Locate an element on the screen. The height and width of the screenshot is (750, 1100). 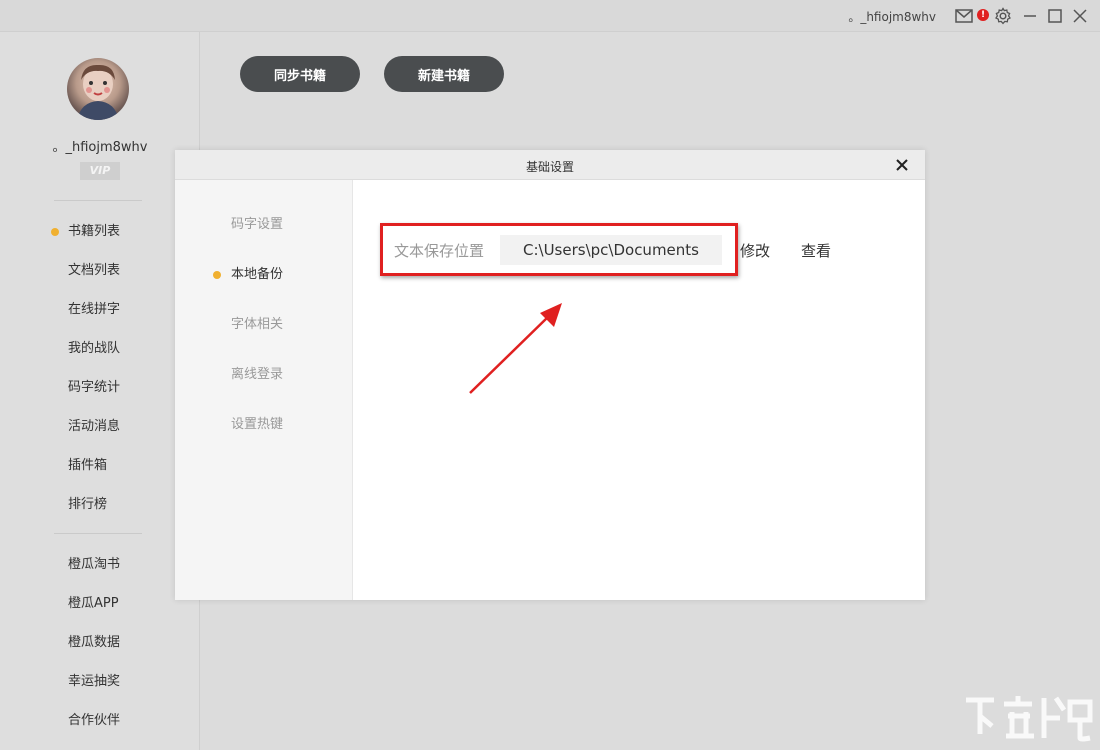
dialog-menu: 码字设置 本地备份 字体相关 离线登录 设置热键 is located at coordinates (264, 390).